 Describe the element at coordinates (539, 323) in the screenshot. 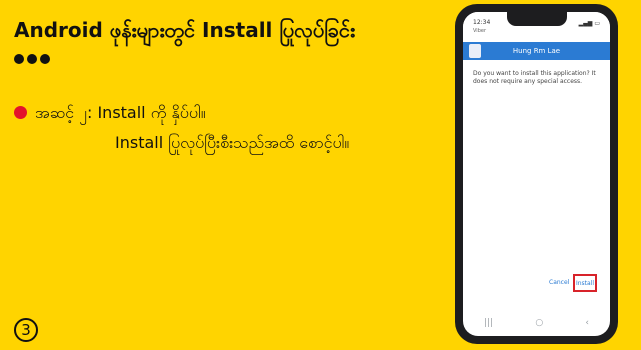

I see `home-icon: ○` at that location.